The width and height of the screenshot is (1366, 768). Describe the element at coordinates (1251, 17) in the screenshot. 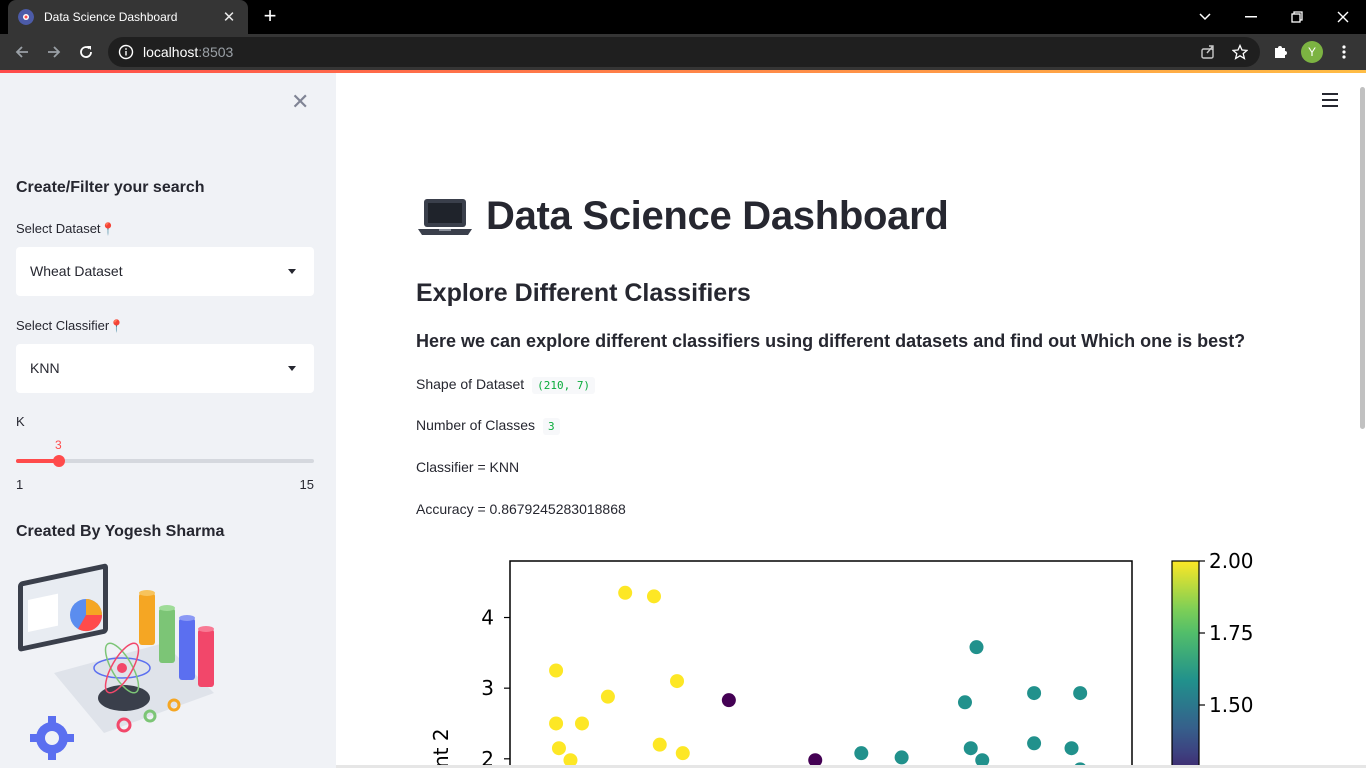

I see `minimize-button` at that location.